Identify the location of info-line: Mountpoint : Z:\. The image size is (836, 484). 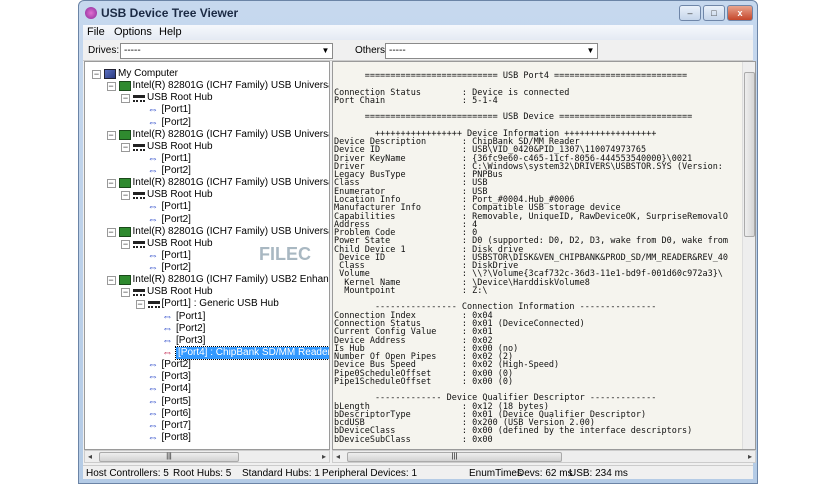
(411, 290).